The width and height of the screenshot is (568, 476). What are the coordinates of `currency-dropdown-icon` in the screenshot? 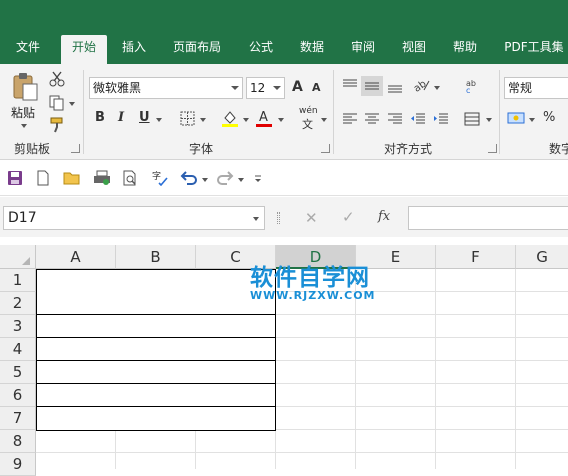 It's located at (532, 120).